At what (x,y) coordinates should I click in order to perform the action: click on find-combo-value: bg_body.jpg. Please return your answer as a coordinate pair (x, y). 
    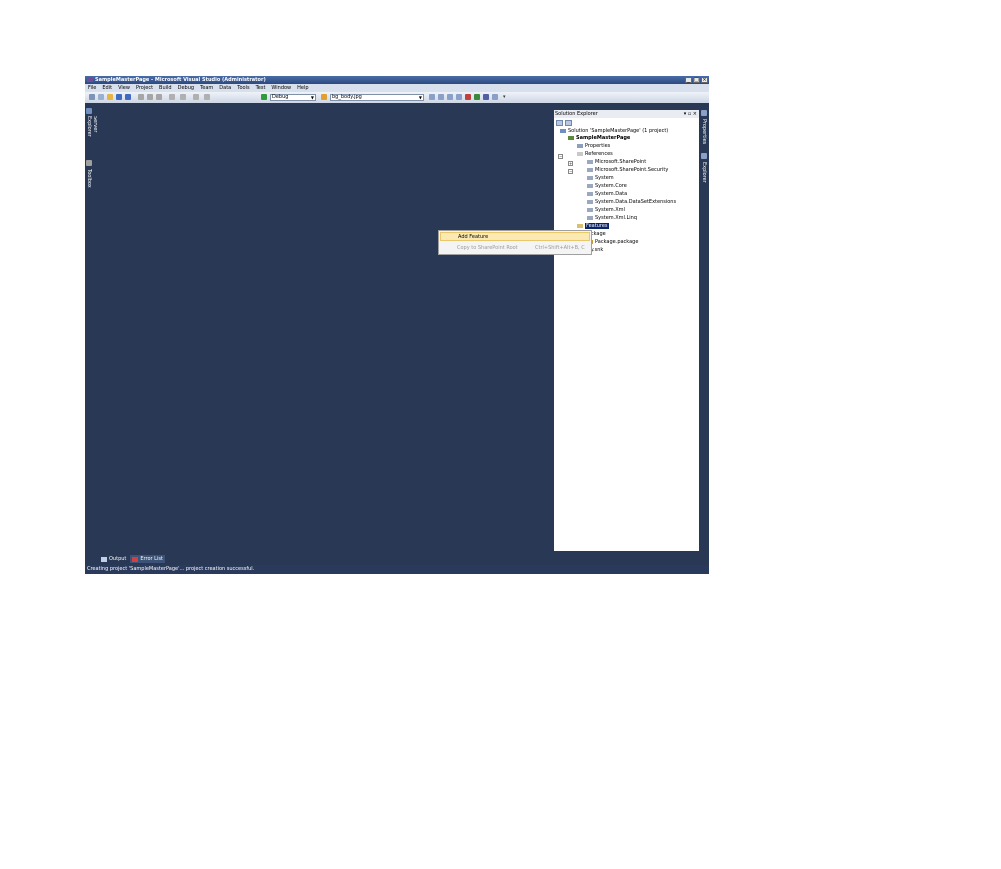
    Looking at the image, I should click on (347, 97).